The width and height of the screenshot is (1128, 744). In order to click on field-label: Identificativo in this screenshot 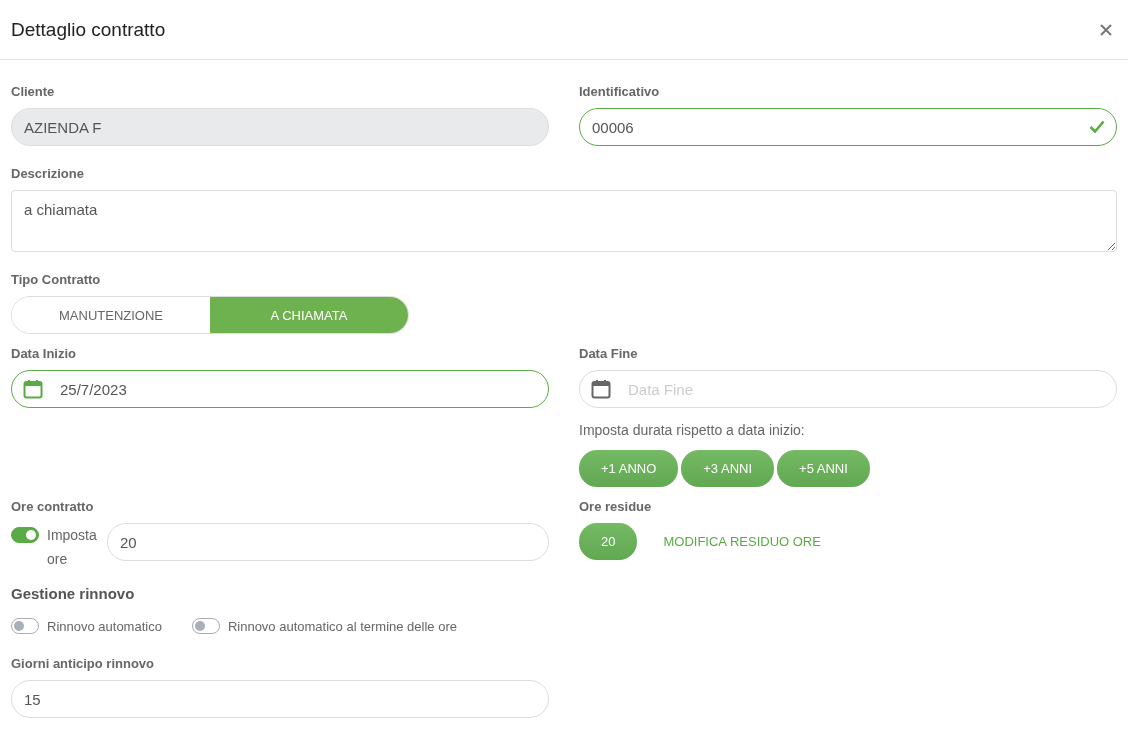, I will do `click(620, 92)`.